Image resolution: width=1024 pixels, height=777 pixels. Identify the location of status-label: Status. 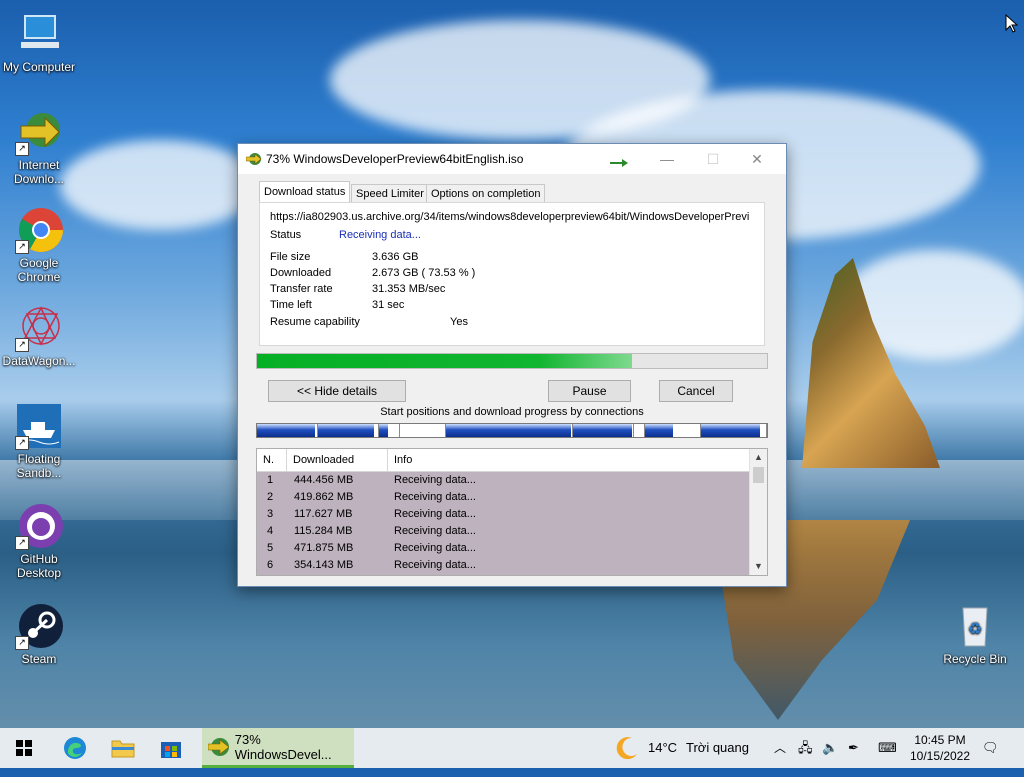
(286, 235).